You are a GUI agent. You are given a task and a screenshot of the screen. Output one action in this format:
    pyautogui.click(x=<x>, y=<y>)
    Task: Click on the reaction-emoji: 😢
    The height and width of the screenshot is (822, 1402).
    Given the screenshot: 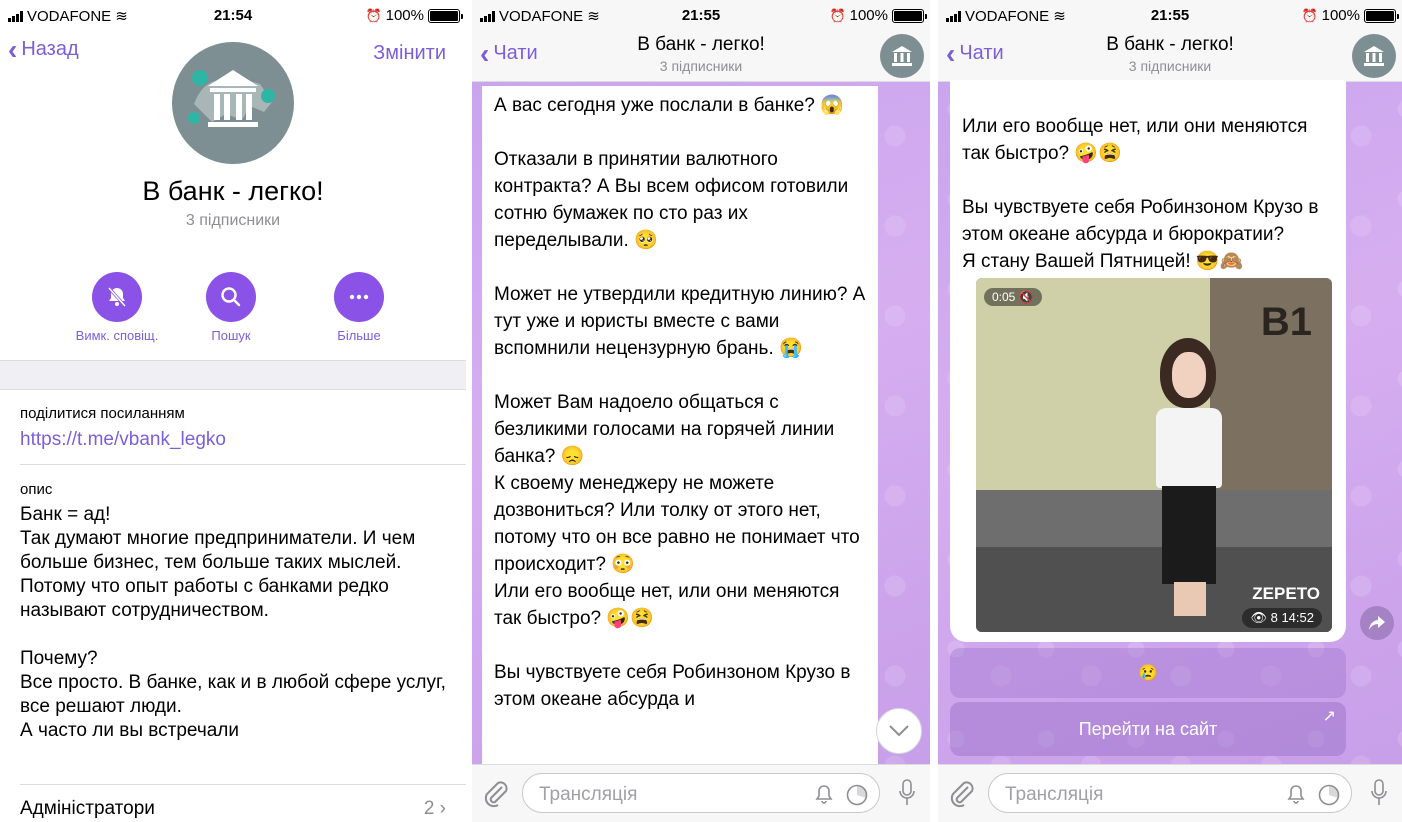 What is the action you would take?
    pyautogui.click(x=1148, y=673)
    